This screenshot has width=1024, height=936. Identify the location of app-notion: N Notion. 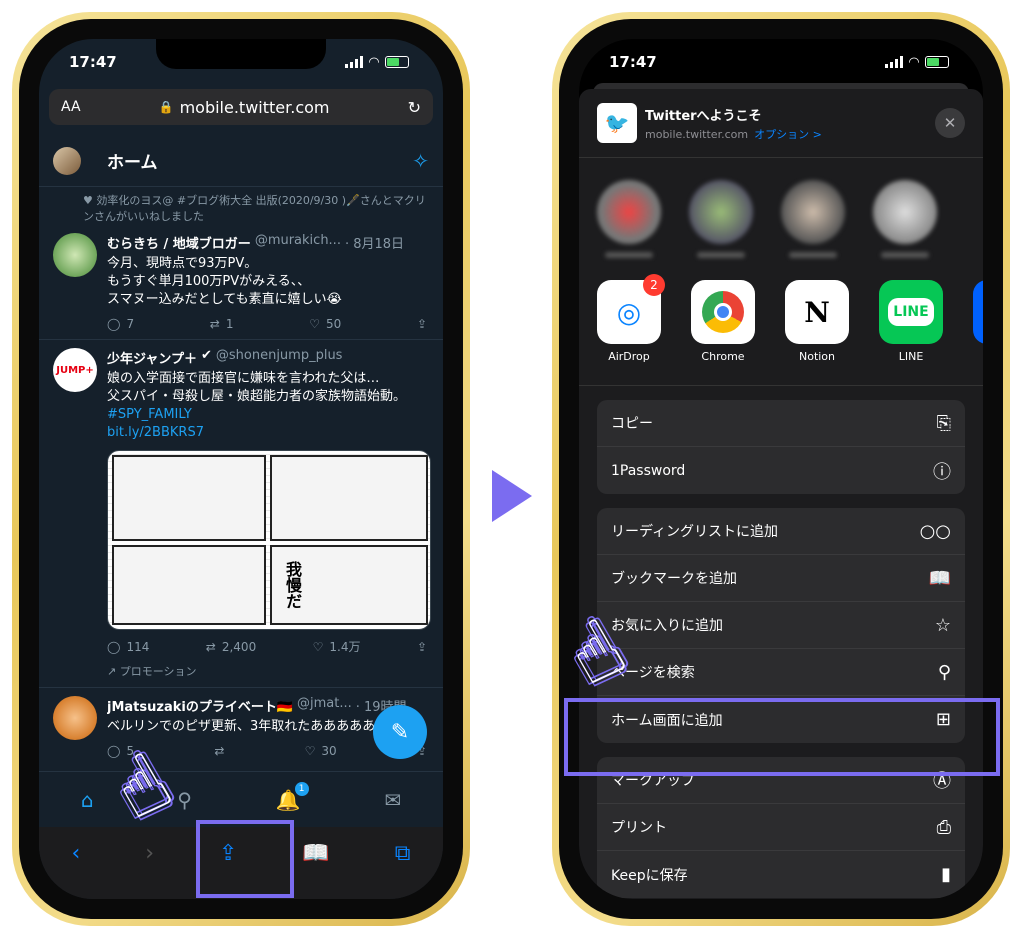
(817, 321).